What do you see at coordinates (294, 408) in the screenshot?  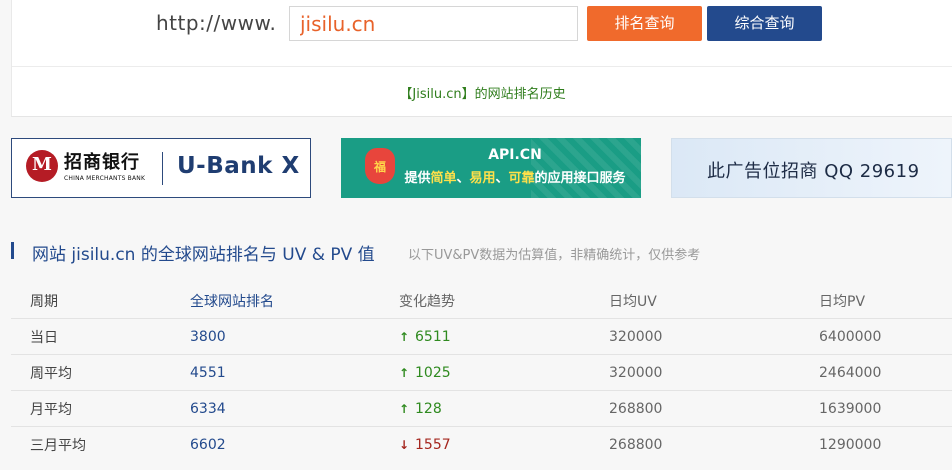 I see `rank-cell: 6334` at bounding box center [294, 408].